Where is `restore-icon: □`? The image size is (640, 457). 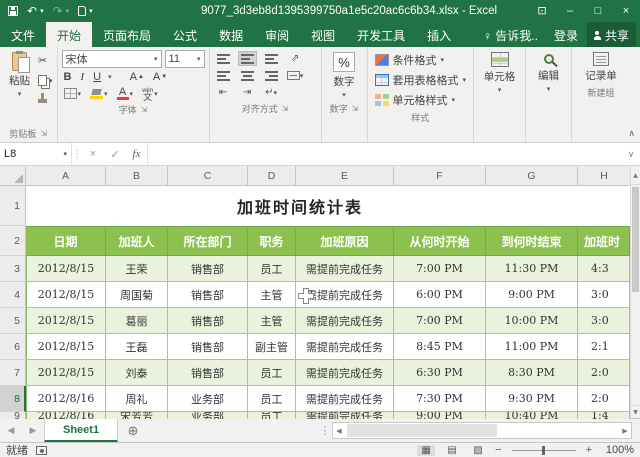
restore-icon: □ is located at coordinates (598, 11).